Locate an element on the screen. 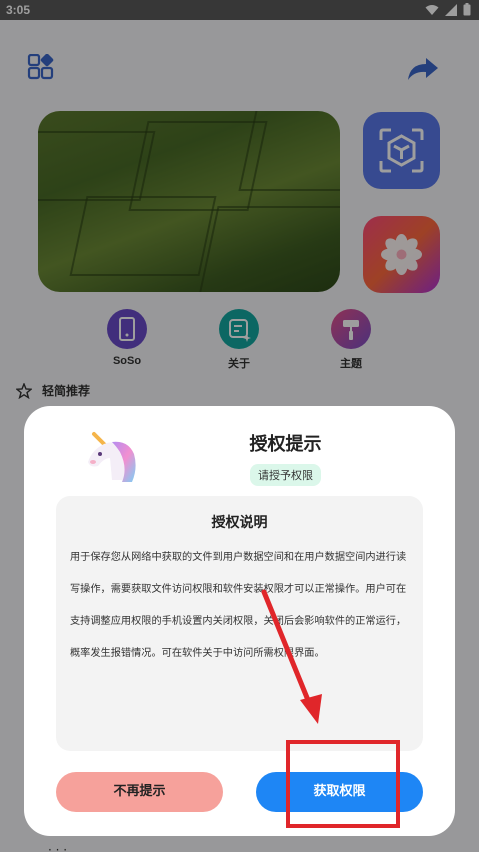 This screenshot has height=852, width=479. card-line: 支持调整应用权限的手机设置内关闭权限，关闭后会影响软件的正常运行， is located at coordinates (238, 621).